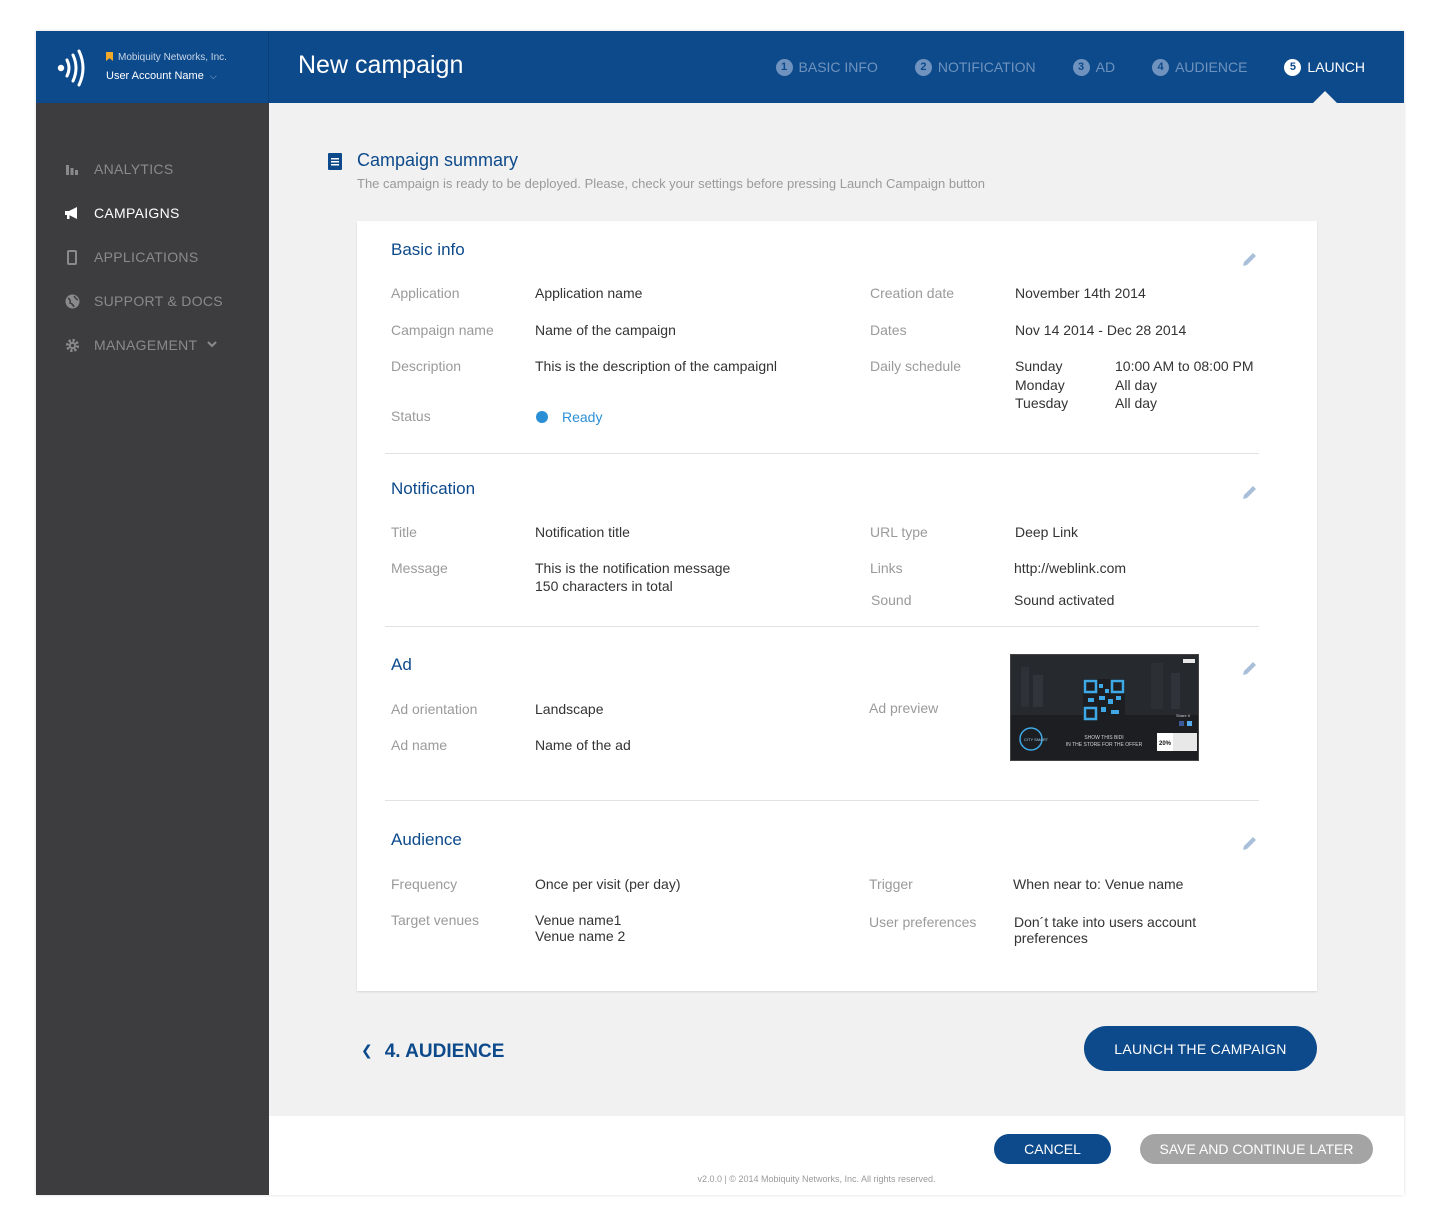  I want to click on sidebar-item-applications: APPLICATIONS, so click(152, 257).